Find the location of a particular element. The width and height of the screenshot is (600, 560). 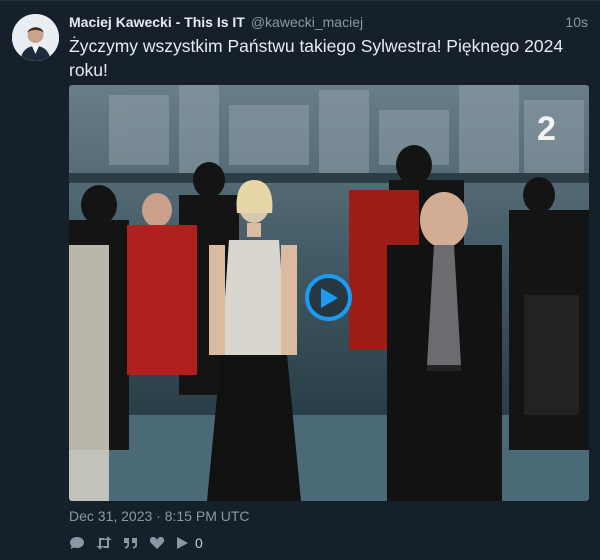

author-avatar is located at coordinates (35, 37).